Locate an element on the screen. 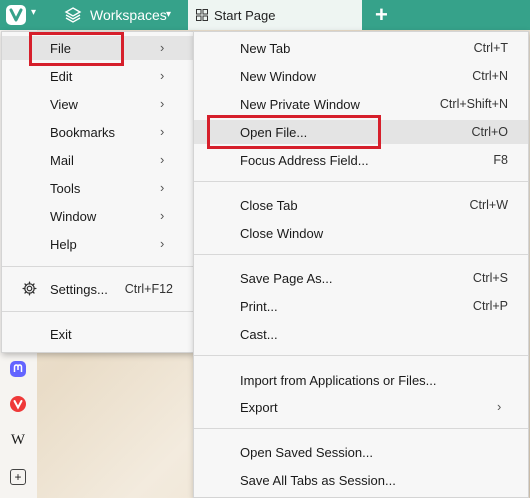 The height and width of the screenshot is (498, 530). add-panel-icon: + is located at coordinates (18, 477).